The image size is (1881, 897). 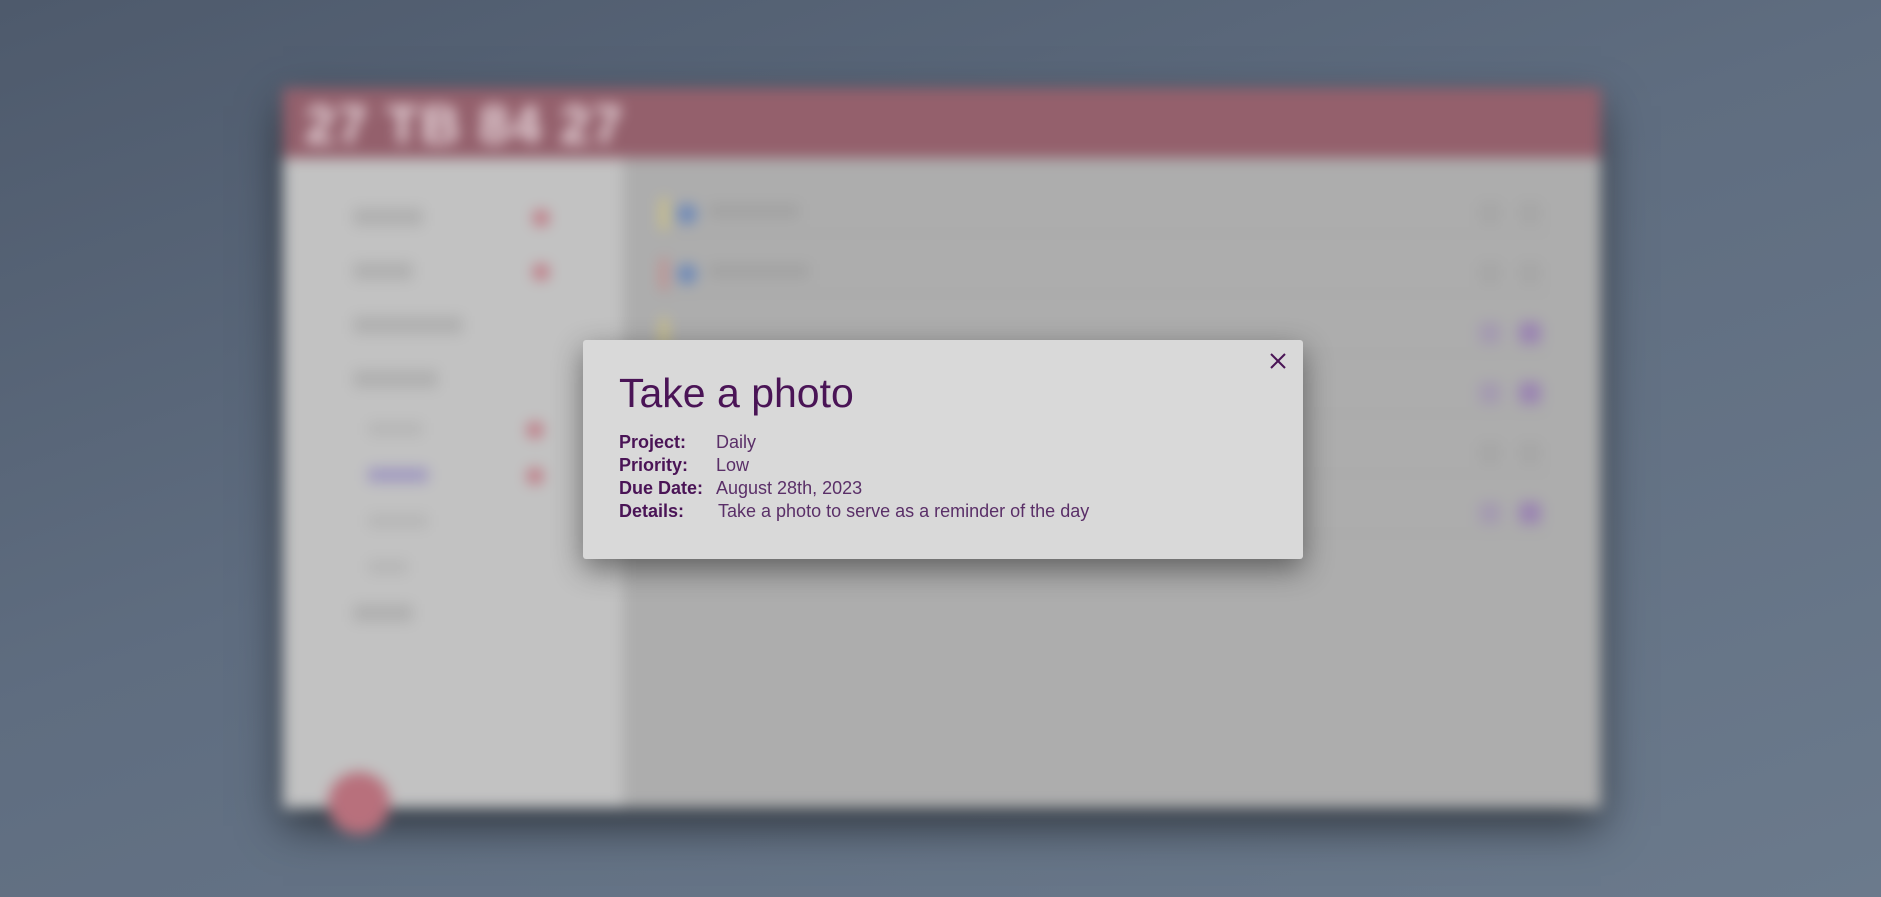 I want to click on add-task-fab, so click(x=359, y=803).